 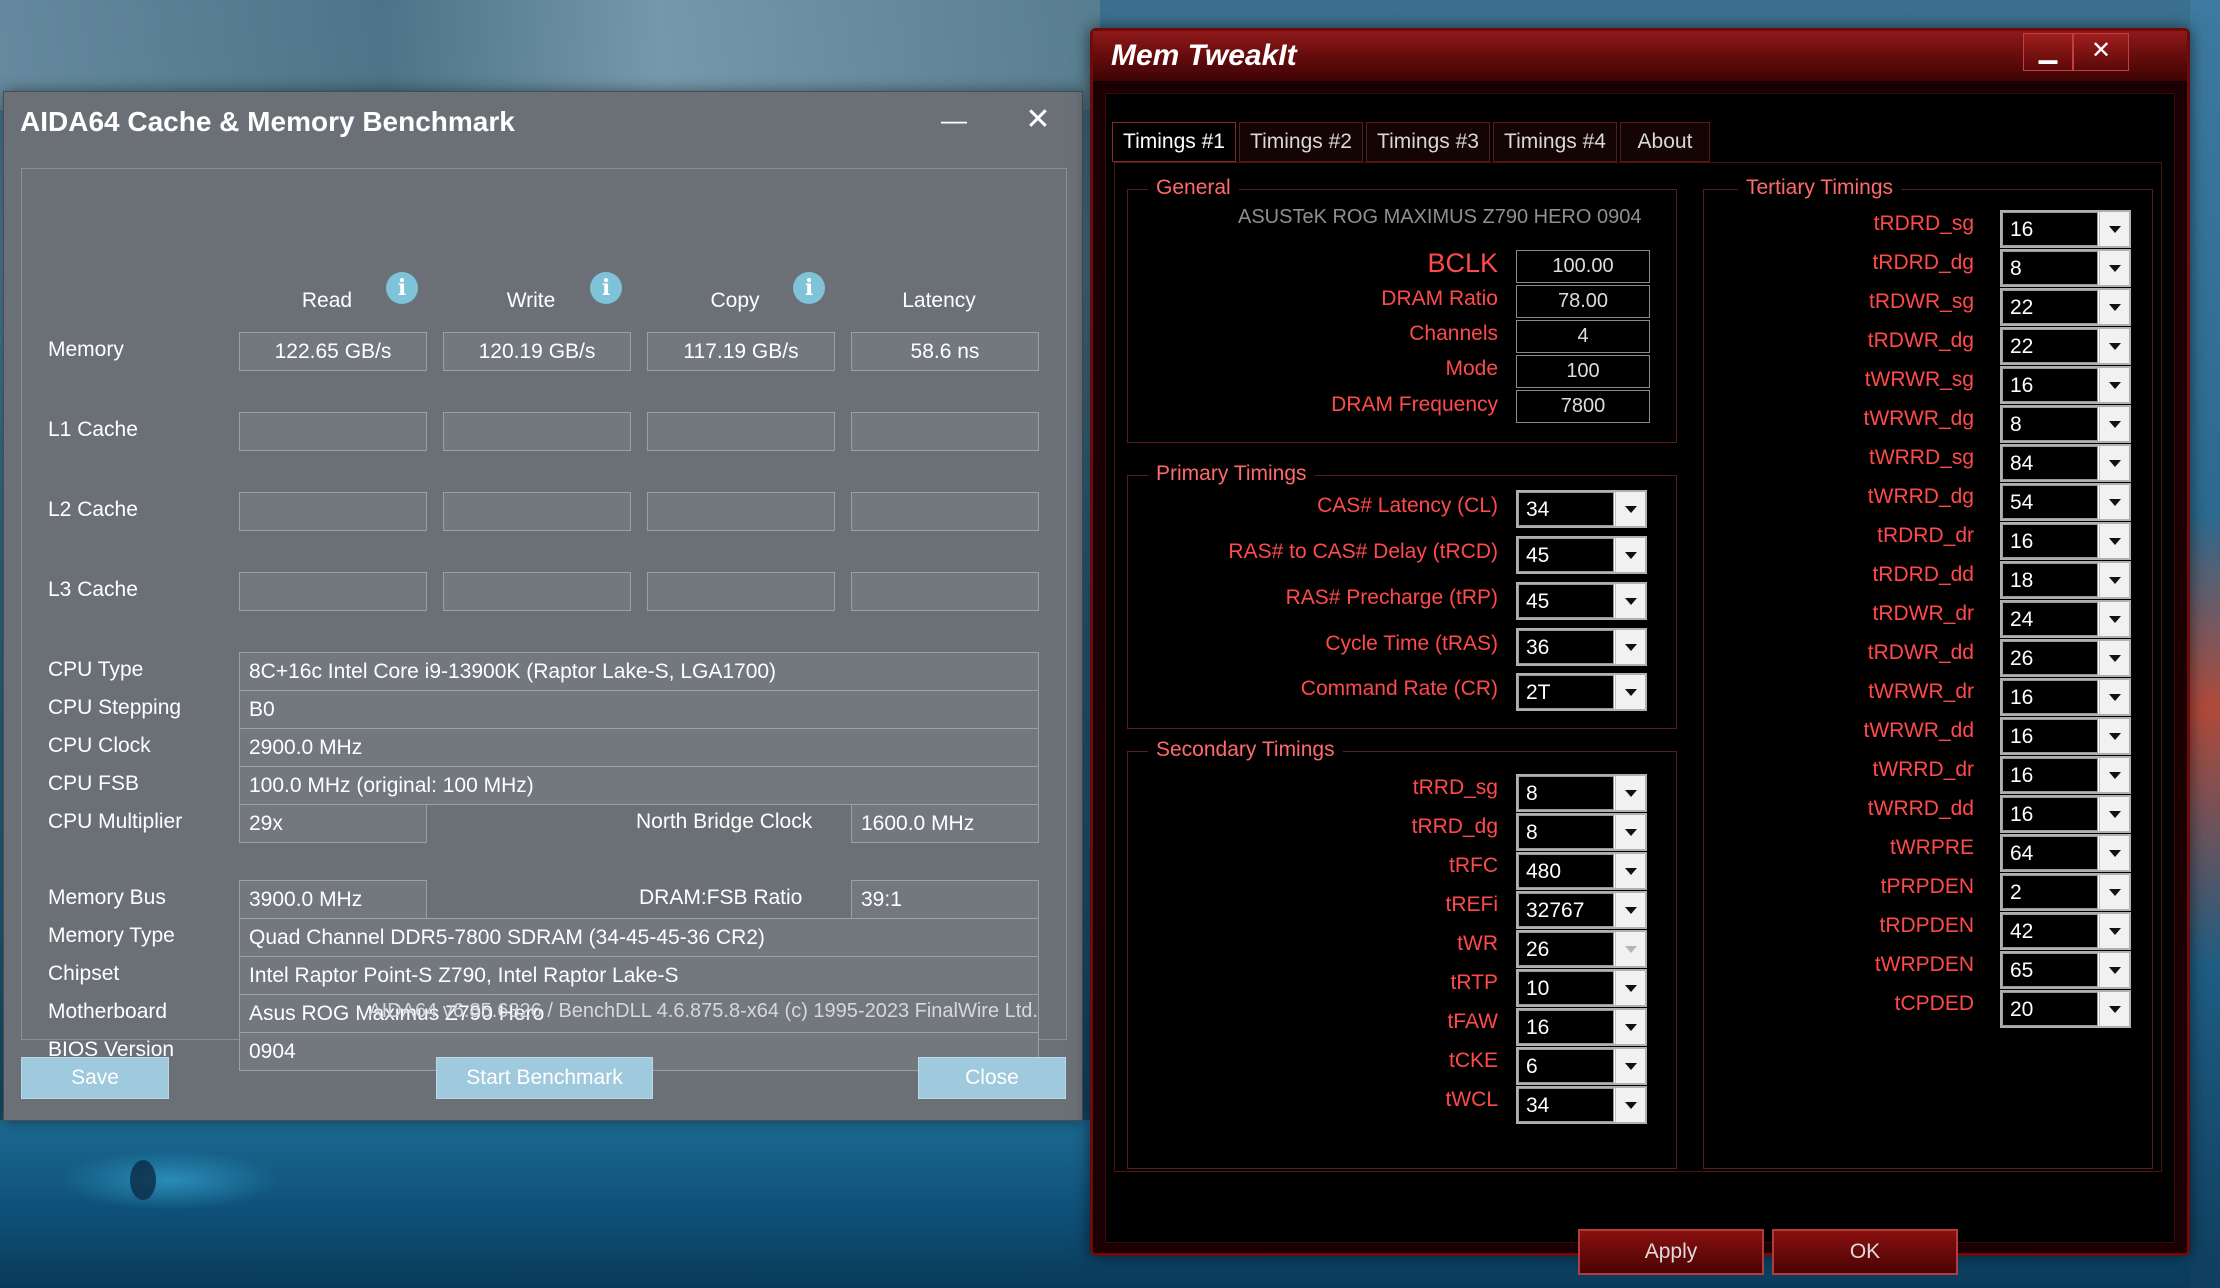 I want to click on cas-latency-label: CAS# Latency (CL), so click(x=1407, y=505).